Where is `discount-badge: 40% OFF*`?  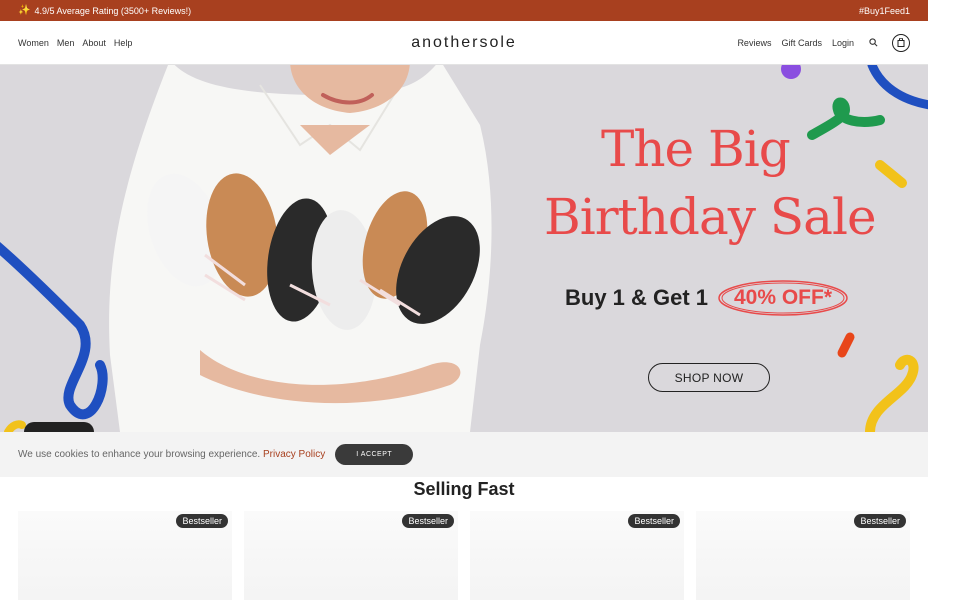
discount-badge: 40% OFF* is located at coordinates (783, 298).